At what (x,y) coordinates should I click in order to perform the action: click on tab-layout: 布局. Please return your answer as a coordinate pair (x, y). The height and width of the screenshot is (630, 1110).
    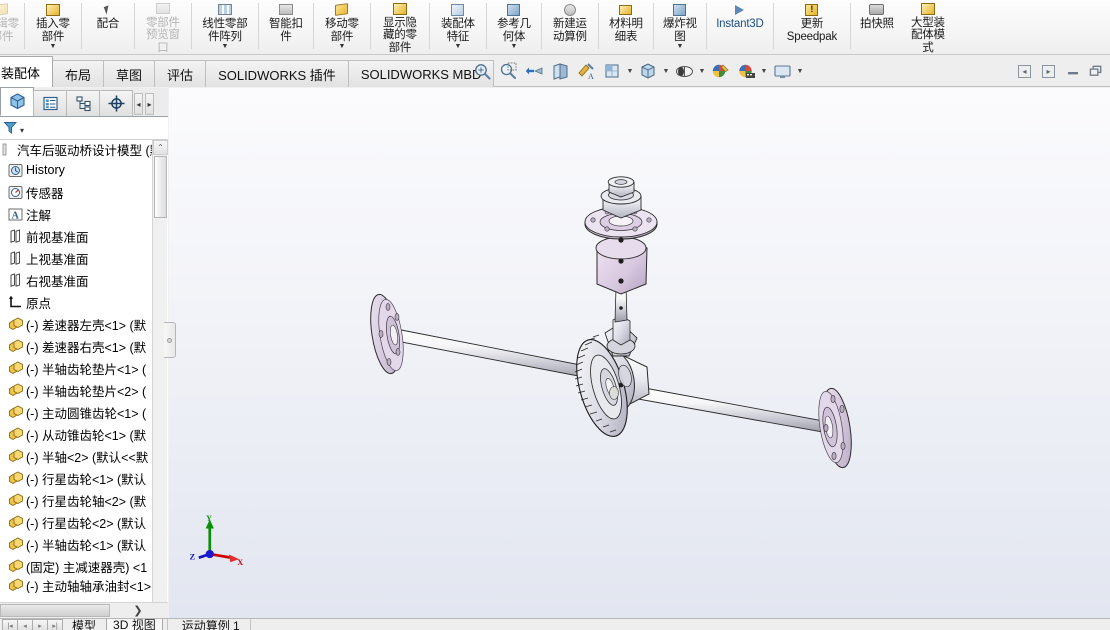
    Looking at the image, I should click on (79, 73).